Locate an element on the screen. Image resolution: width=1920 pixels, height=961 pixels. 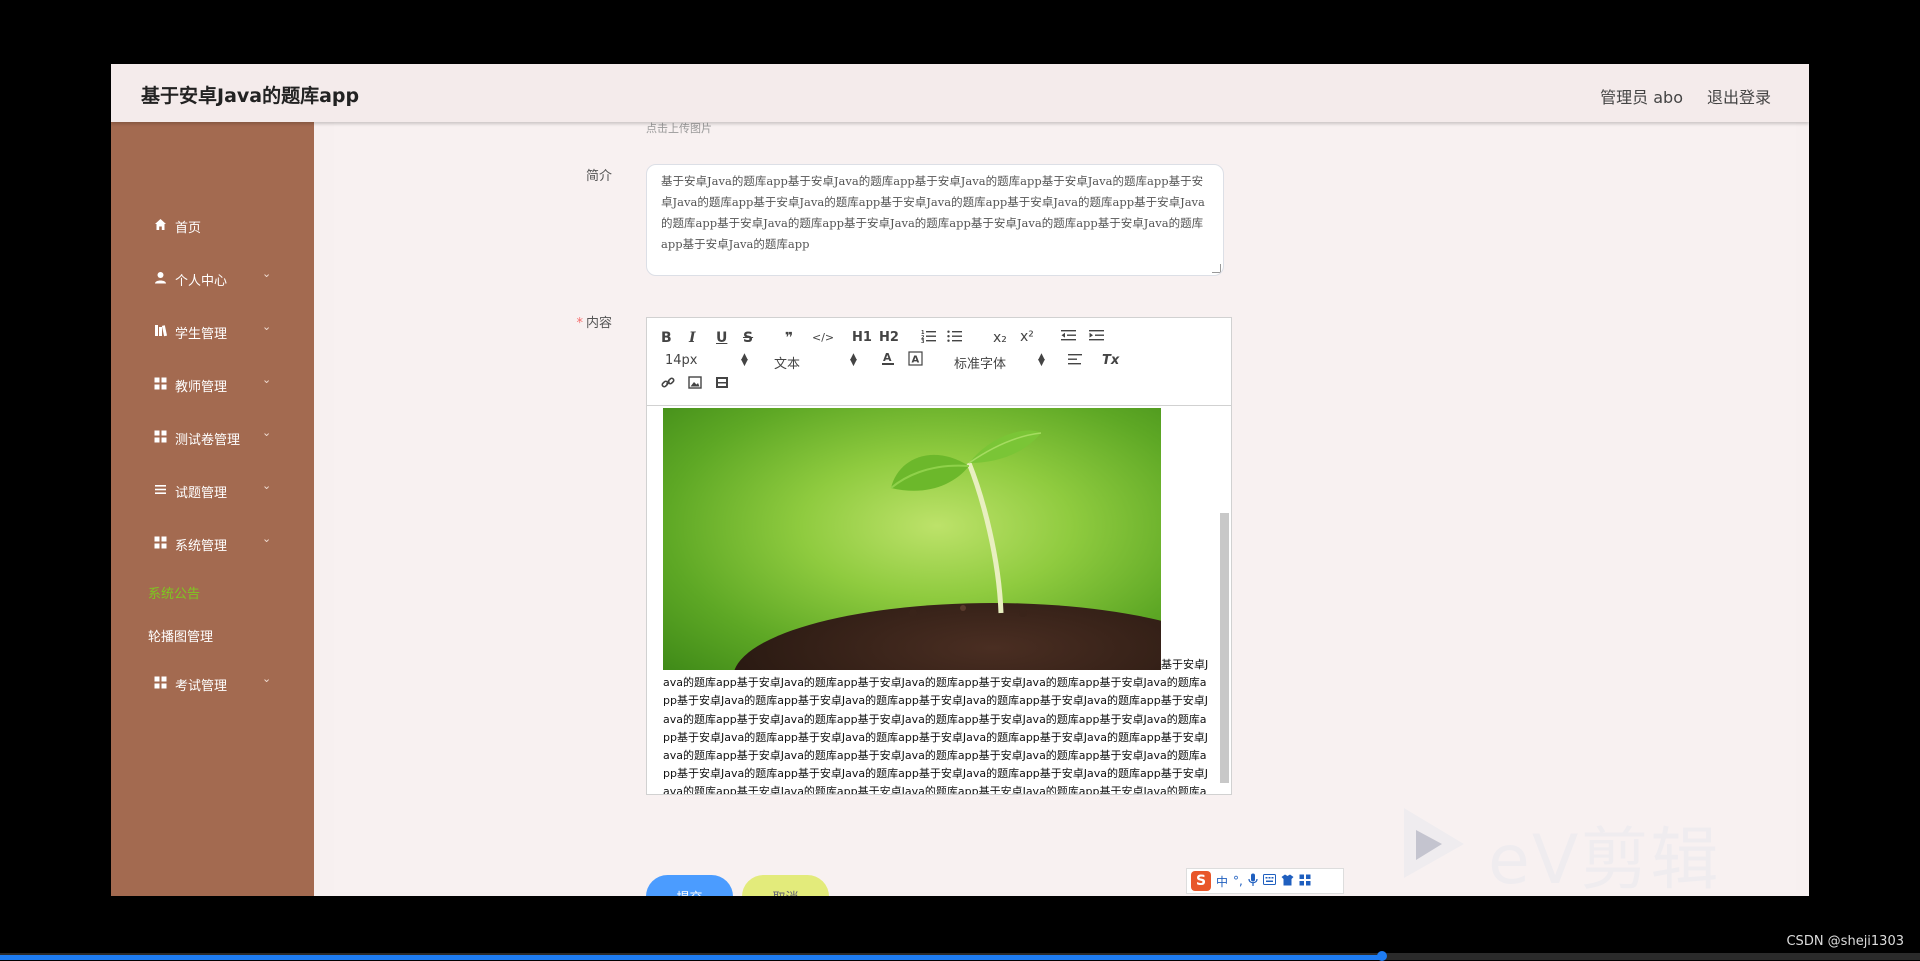
content-label: * 内容 is located at coordinates (572, 321).